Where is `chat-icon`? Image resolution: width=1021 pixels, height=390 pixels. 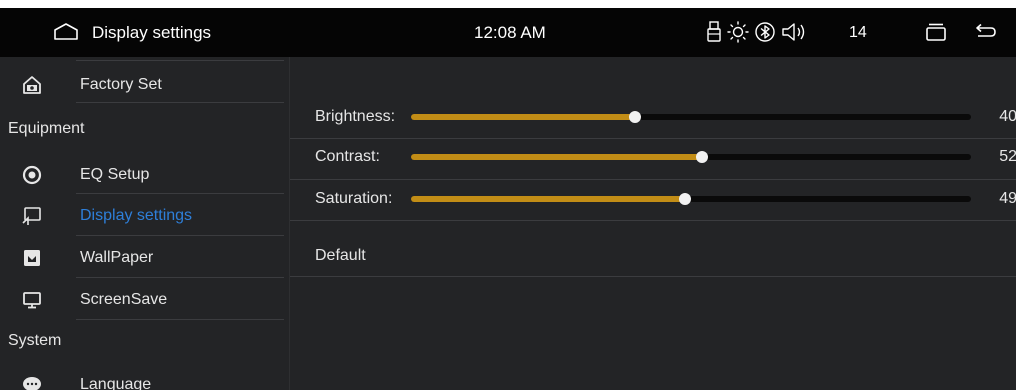 chat-icon is located at coordinates (32, 383).